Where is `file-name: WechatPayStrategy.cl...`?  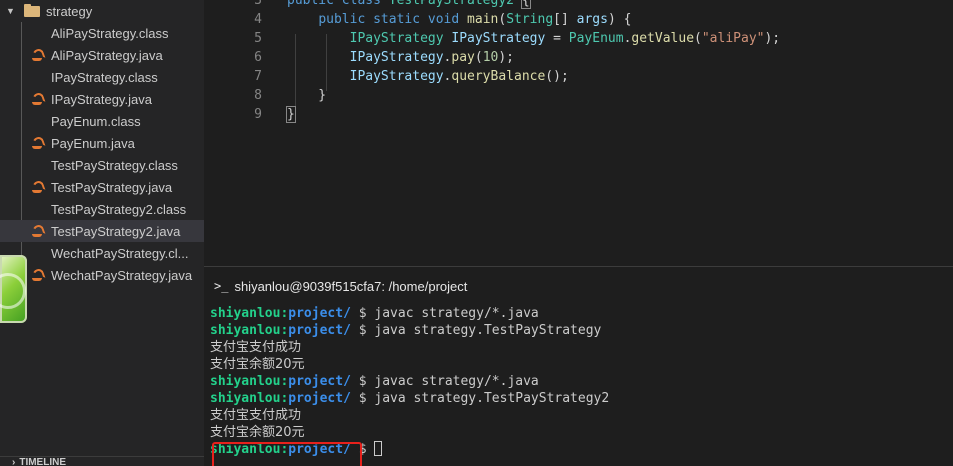 file-name: WechatPayStrategy.cl... is located at coordinates (120, 253).